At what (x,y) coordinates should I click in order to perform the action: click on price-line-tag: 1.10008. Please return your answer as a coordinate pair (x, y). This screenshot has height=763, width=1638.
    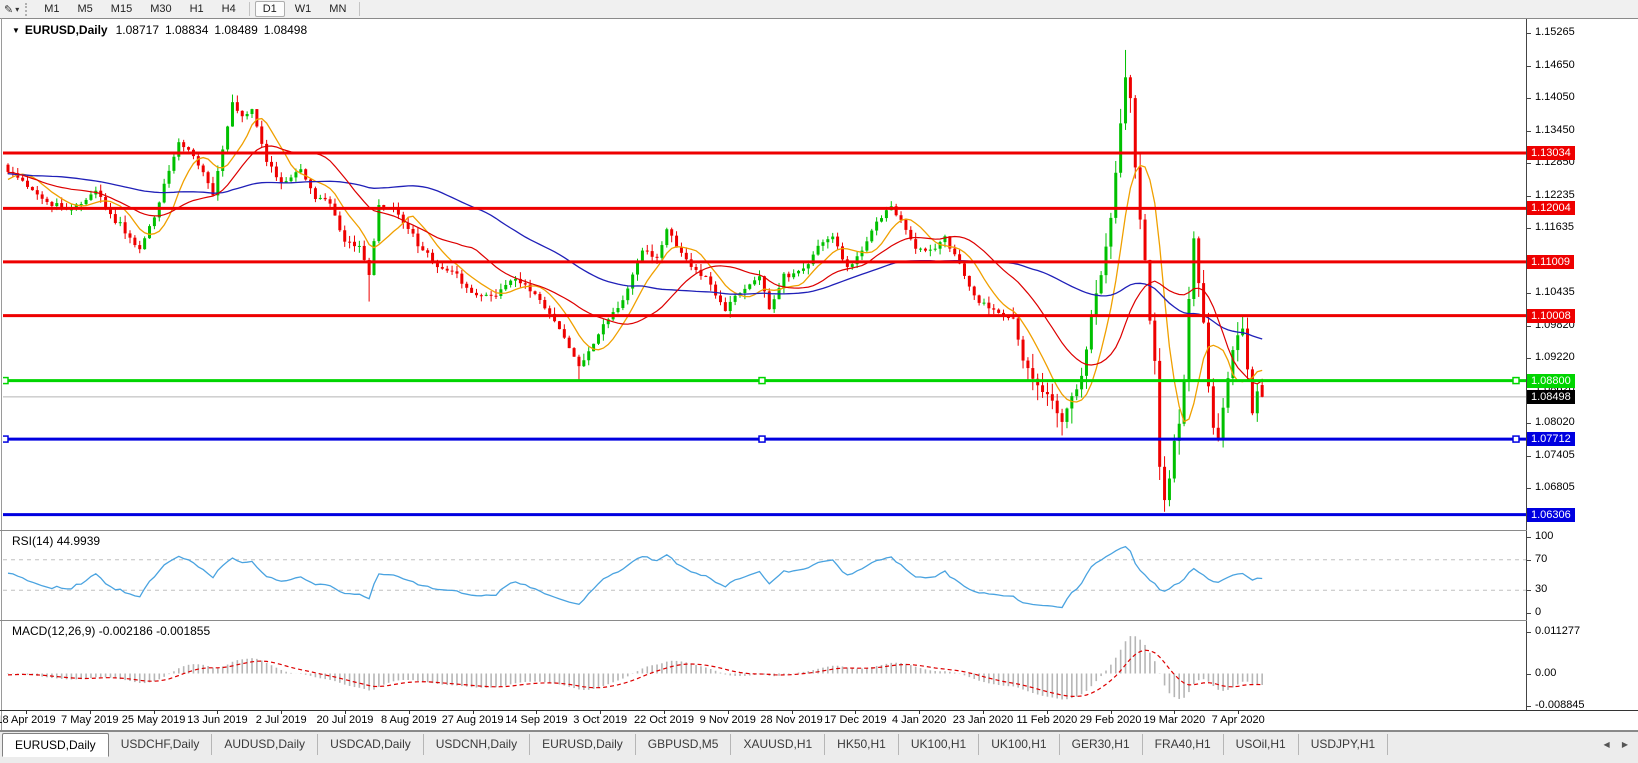
    Looking at the image, I should click on (1551, 315).